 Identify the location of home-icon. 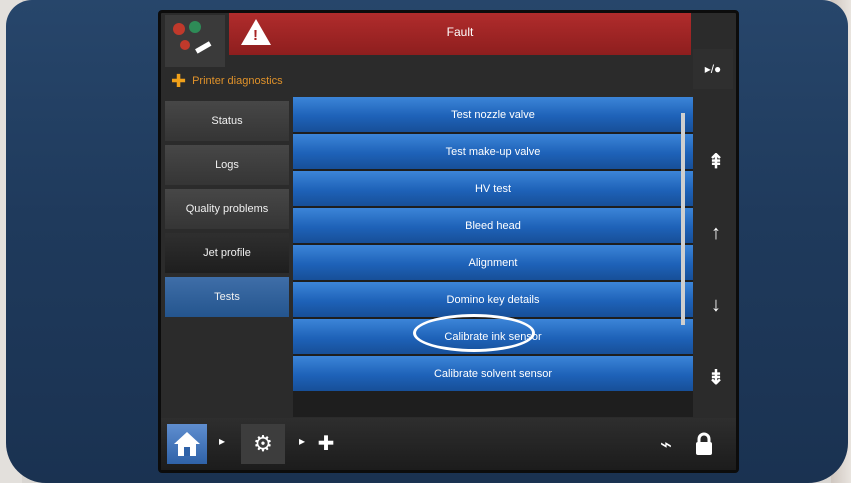
(187, 444).